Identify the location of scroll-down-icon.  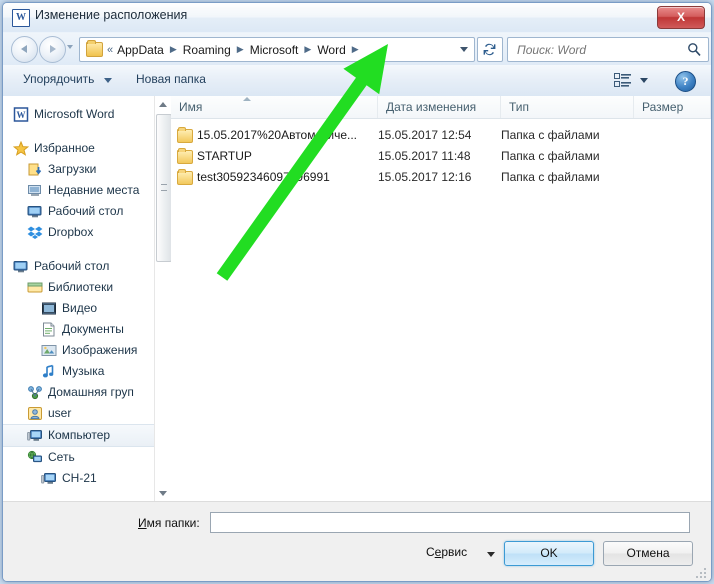
(163, 493).